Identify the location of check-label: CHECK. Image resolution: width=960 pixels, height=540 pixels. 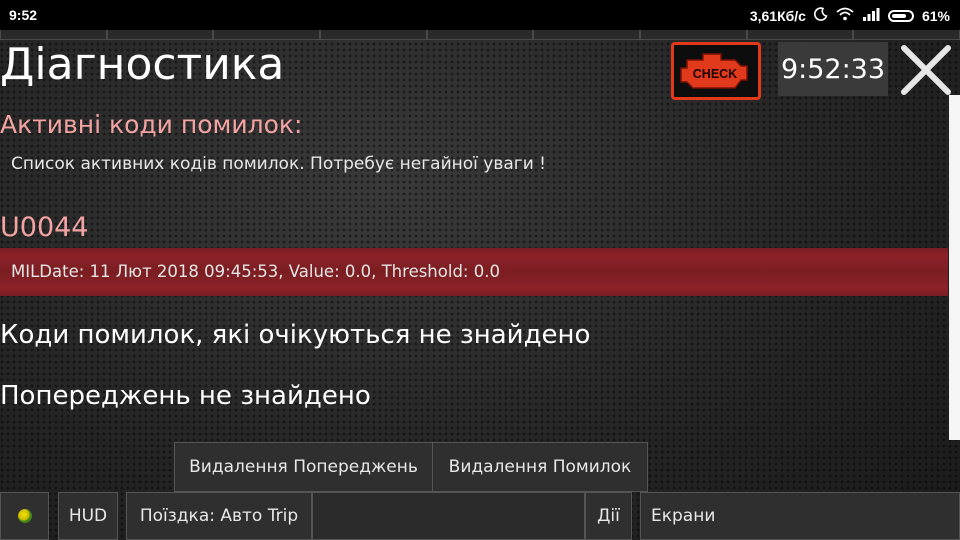
(715, 74).